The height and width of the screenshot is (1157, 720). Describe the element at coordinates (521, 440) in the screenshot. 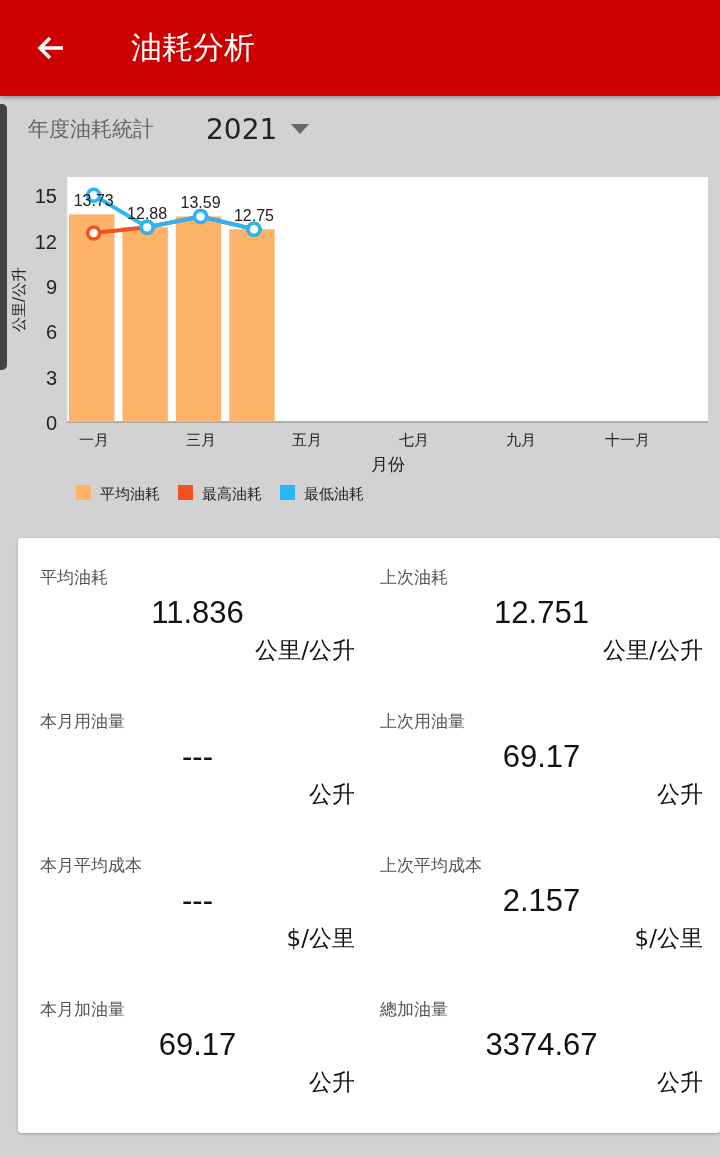

I see `x-tick-label: 九月` at that location.